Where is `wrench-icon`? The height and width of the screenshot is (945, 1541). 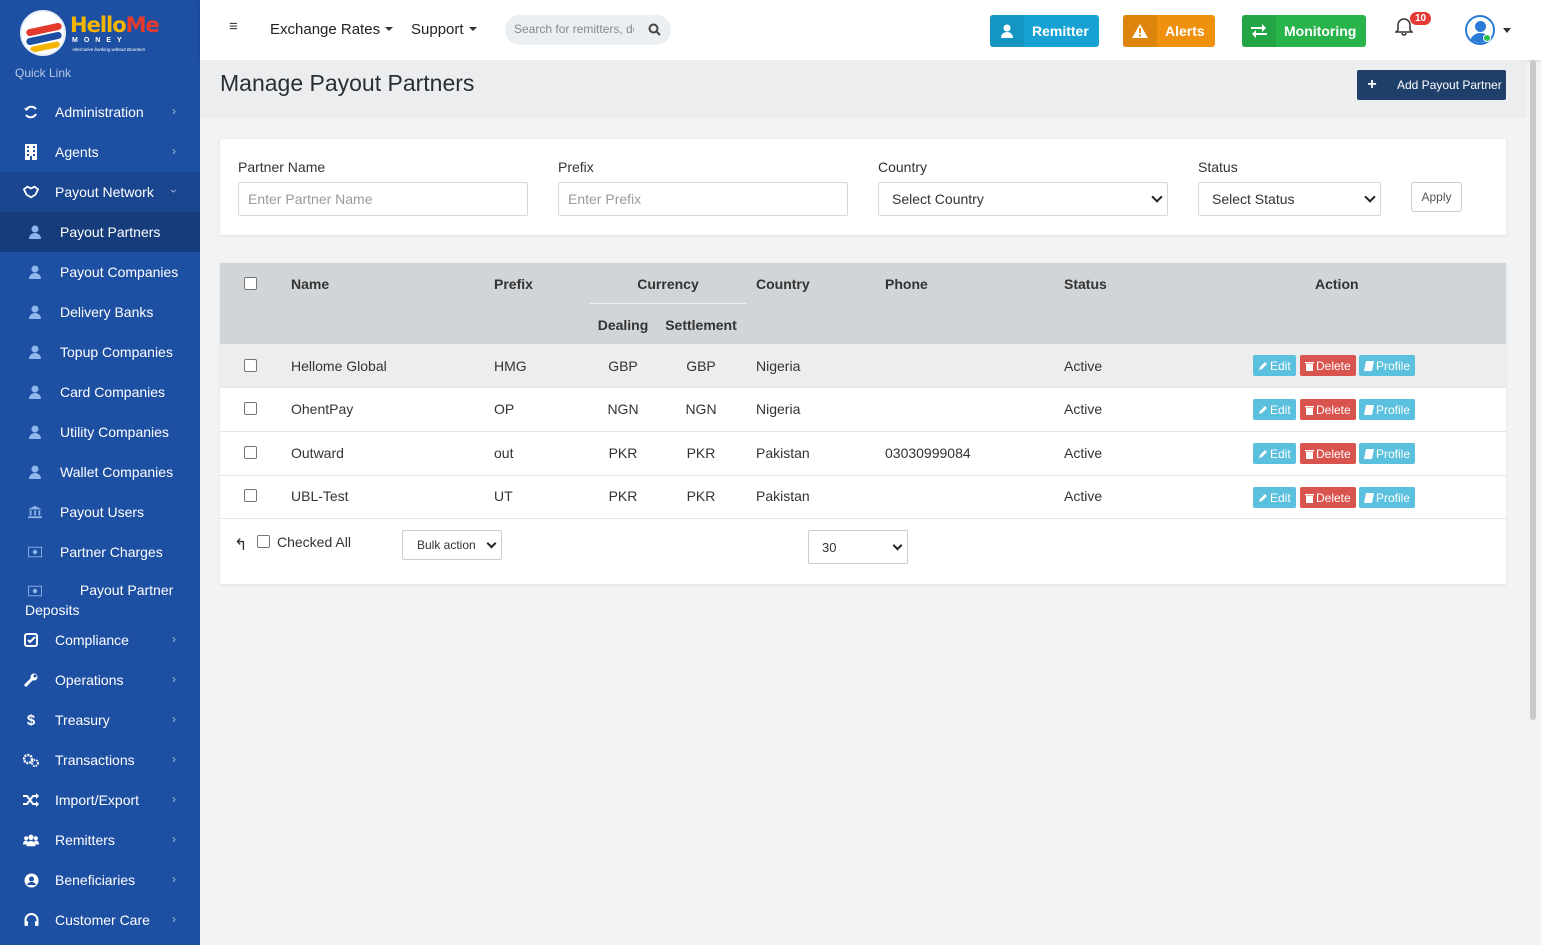
wrench-icon is located at coordinates (31, 680).